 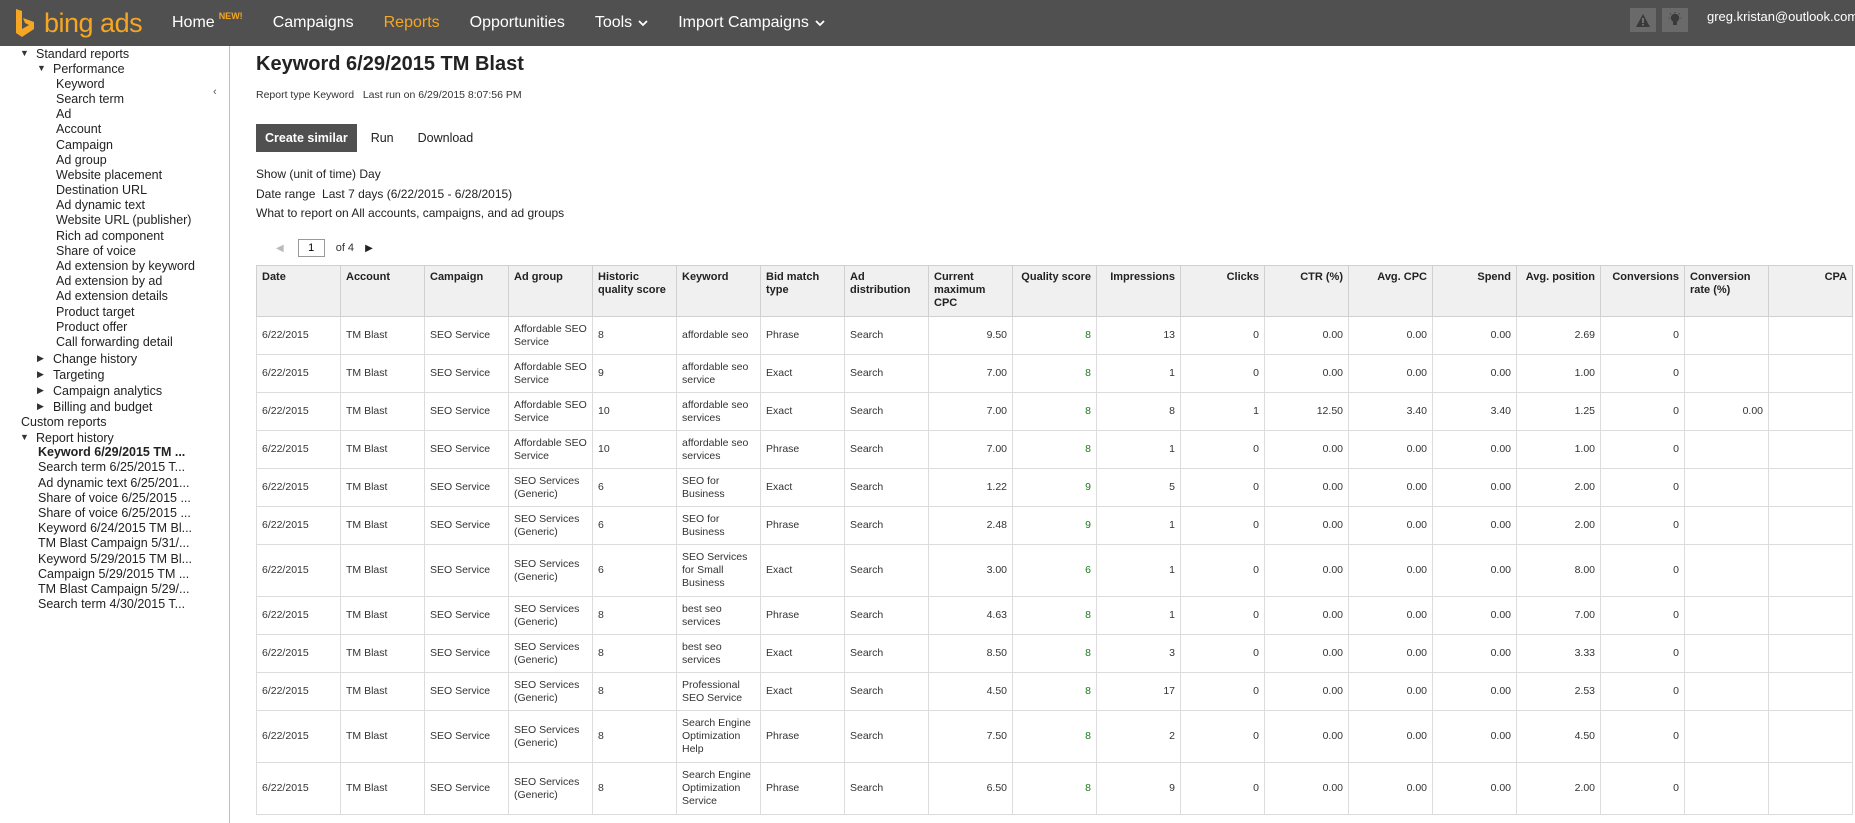 I want to click on sidebar-item-campaign-analytics: Campaign analytics, so click(x=107, y=391).